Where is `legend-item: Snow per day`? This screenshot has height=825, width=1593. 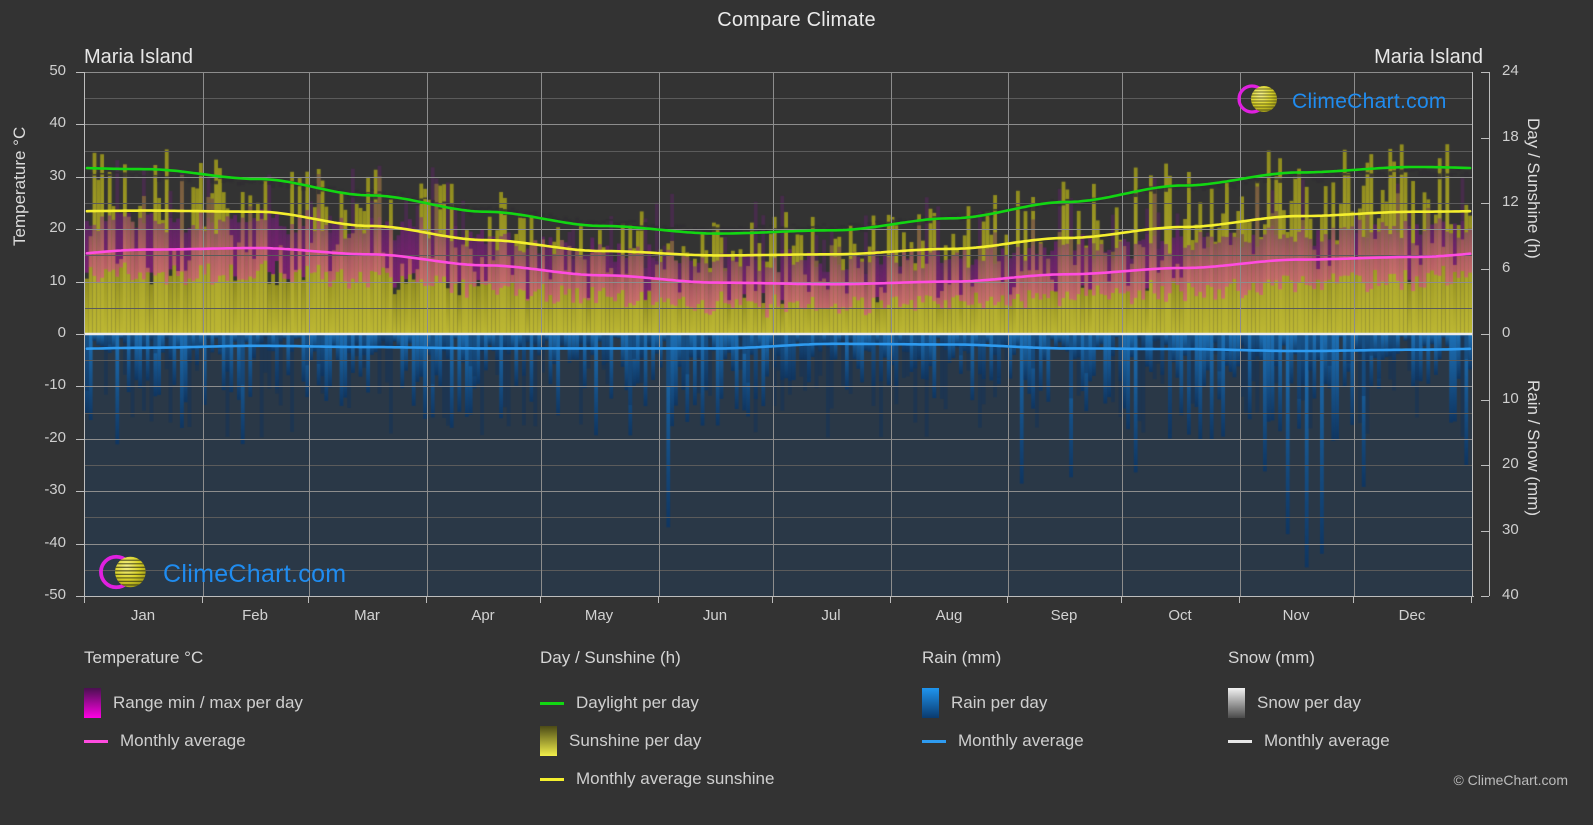
legend-item: Snow per day is located at coordinates (1309, 703).